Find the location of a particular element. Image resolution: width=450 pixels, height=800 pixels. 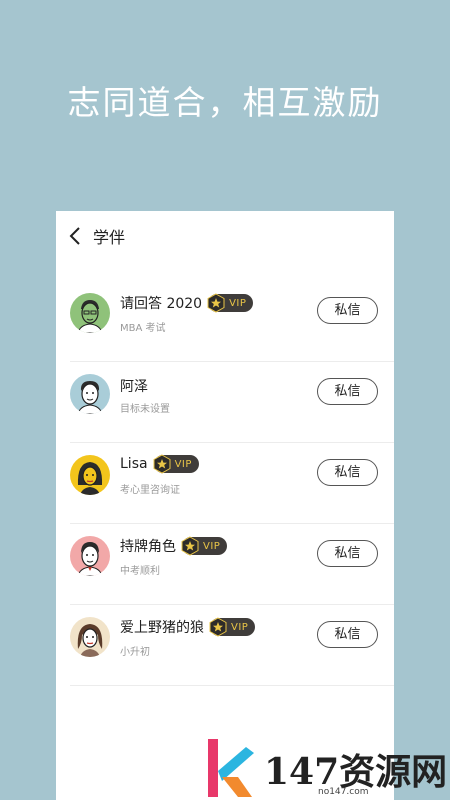

list-item: 请回答 2020 VIP MBA 考试 私信 is located at coordinates (232, 321).